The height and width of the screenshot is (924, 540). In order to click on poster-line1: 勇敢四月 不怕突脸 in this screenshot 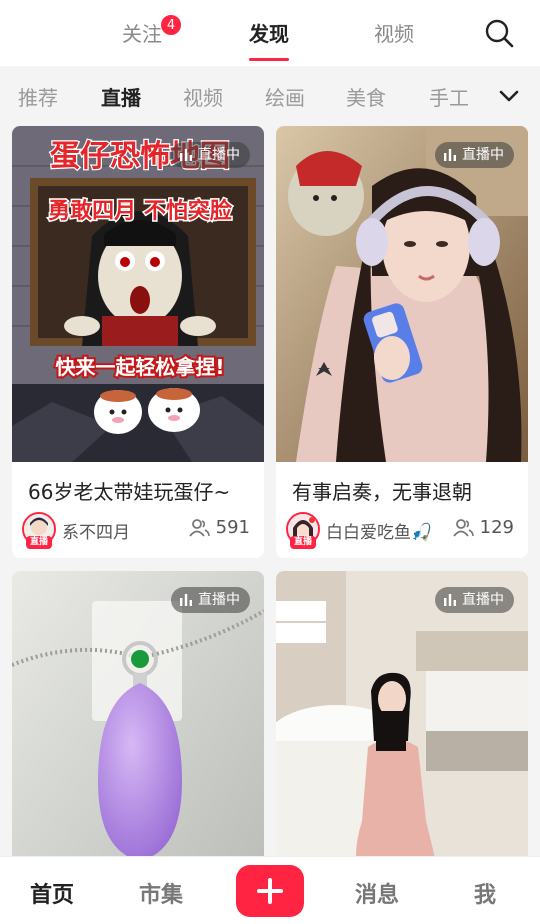, I will do `click(140, 211)`.